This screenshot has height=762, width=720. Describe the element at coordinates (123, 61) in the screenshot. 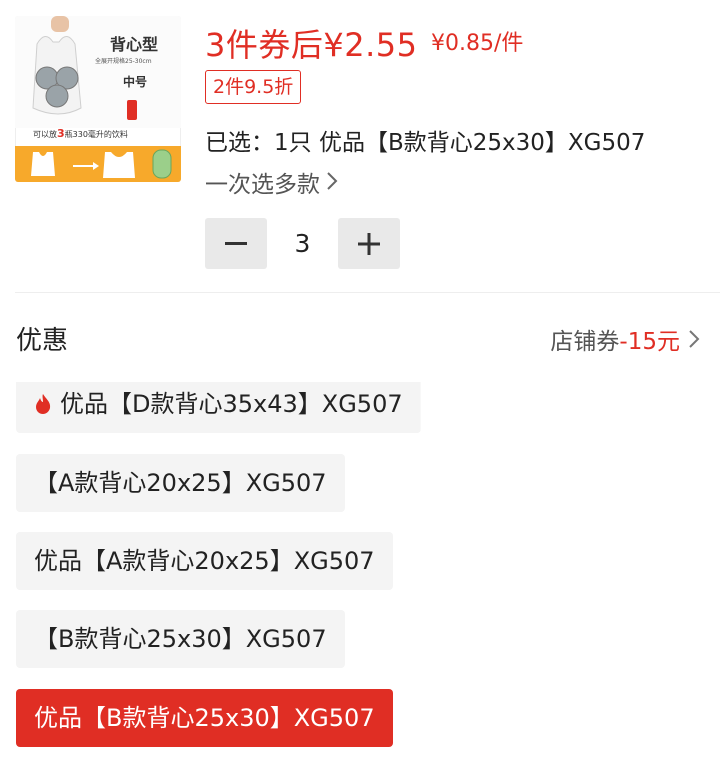

I see `product-image-subtitle: 全展开规格25-30cm` at that location.